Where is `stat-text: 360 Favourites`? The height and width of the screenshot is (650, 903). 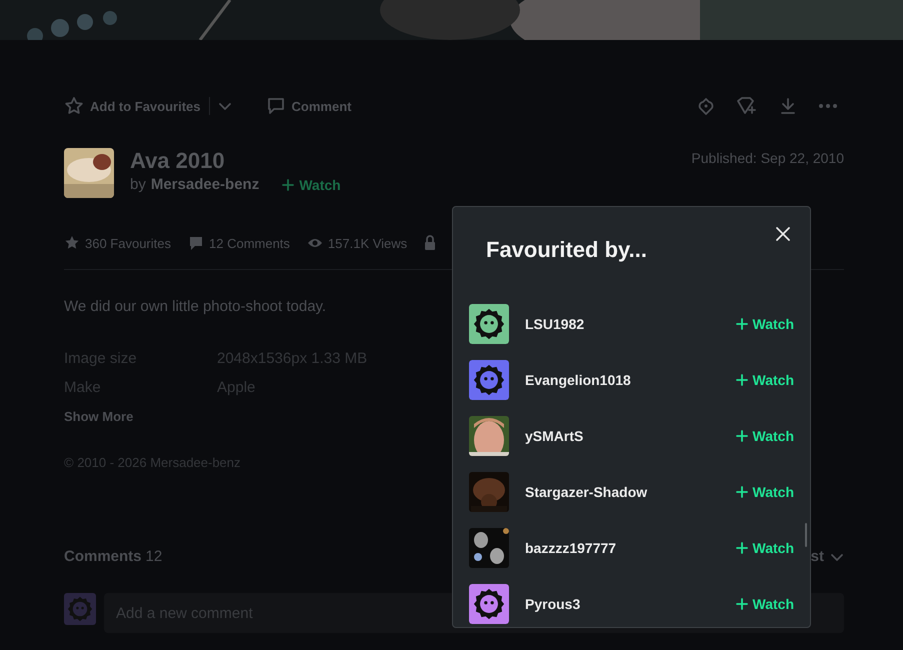
stat-text: 360 Favourites is located at coordinates (128, 243).